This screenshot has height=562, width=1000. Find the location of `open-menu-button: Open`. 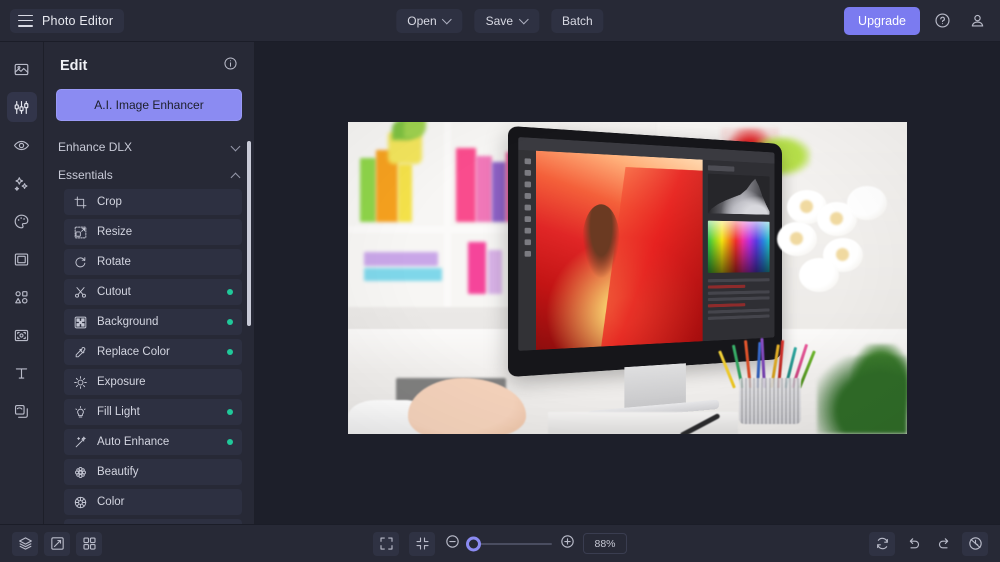

open-menu-button: Open is located at coordinates (429, 20).